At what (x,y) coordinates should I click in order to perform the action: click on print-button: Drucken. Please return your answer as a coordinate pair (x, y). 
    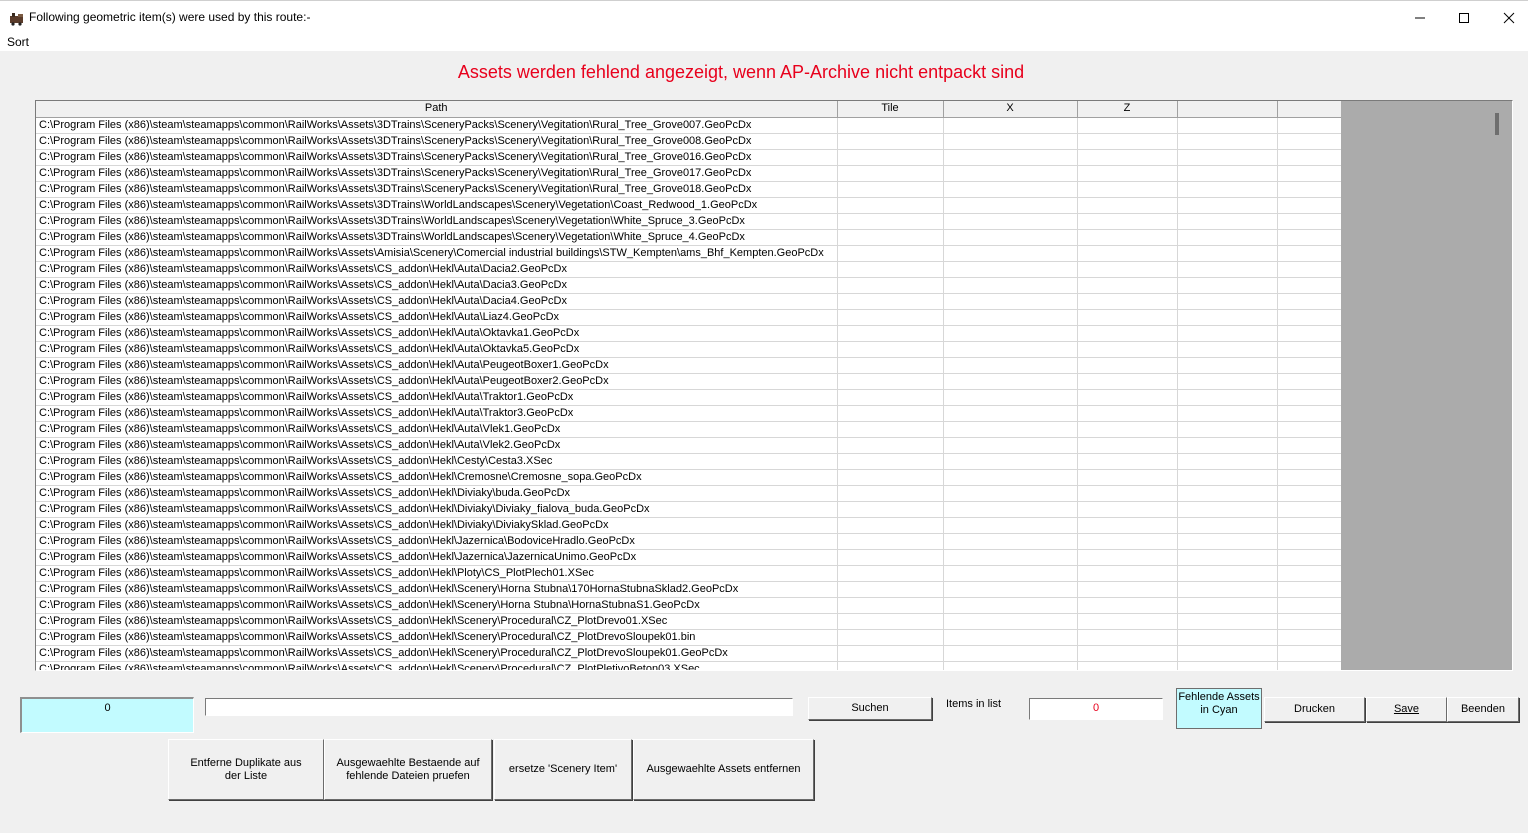
    Looking at the image, I should click on (1314, 709).